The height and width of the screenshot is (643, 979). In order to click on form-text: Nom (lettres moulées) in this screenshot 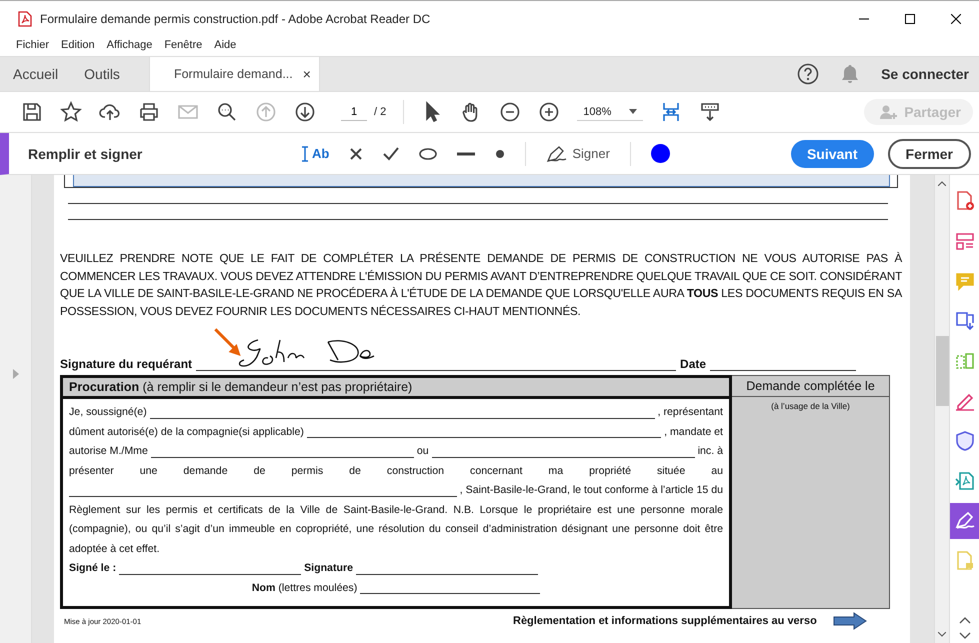, I will do `click(305, 588)`.